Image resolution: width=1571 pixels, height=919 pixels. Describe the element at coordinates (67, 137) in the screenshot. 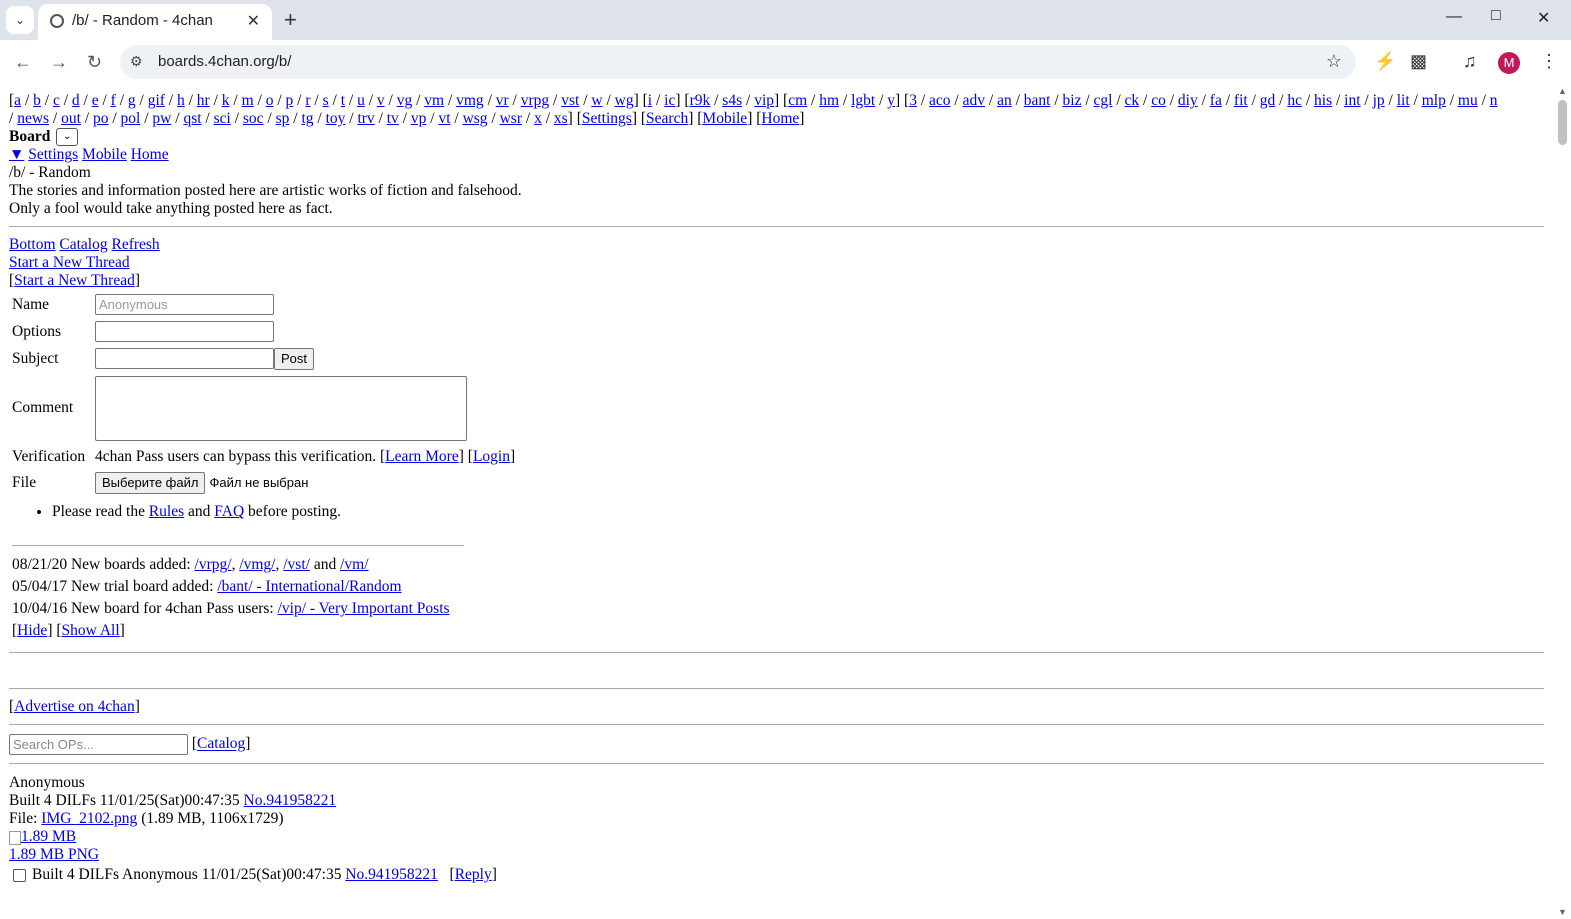

I see `board-select-dropdown: ⌄` at that location.